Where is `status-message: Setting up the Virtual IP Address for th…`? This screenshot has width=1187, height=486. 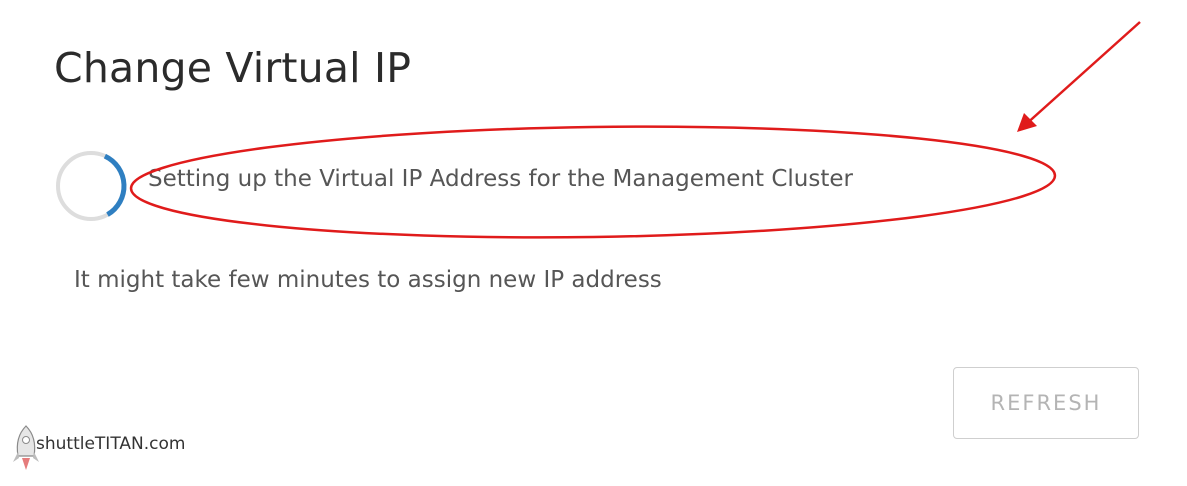 status-message: Setting up the Virtual IP Address for th… is located at coordinates (500, 179).